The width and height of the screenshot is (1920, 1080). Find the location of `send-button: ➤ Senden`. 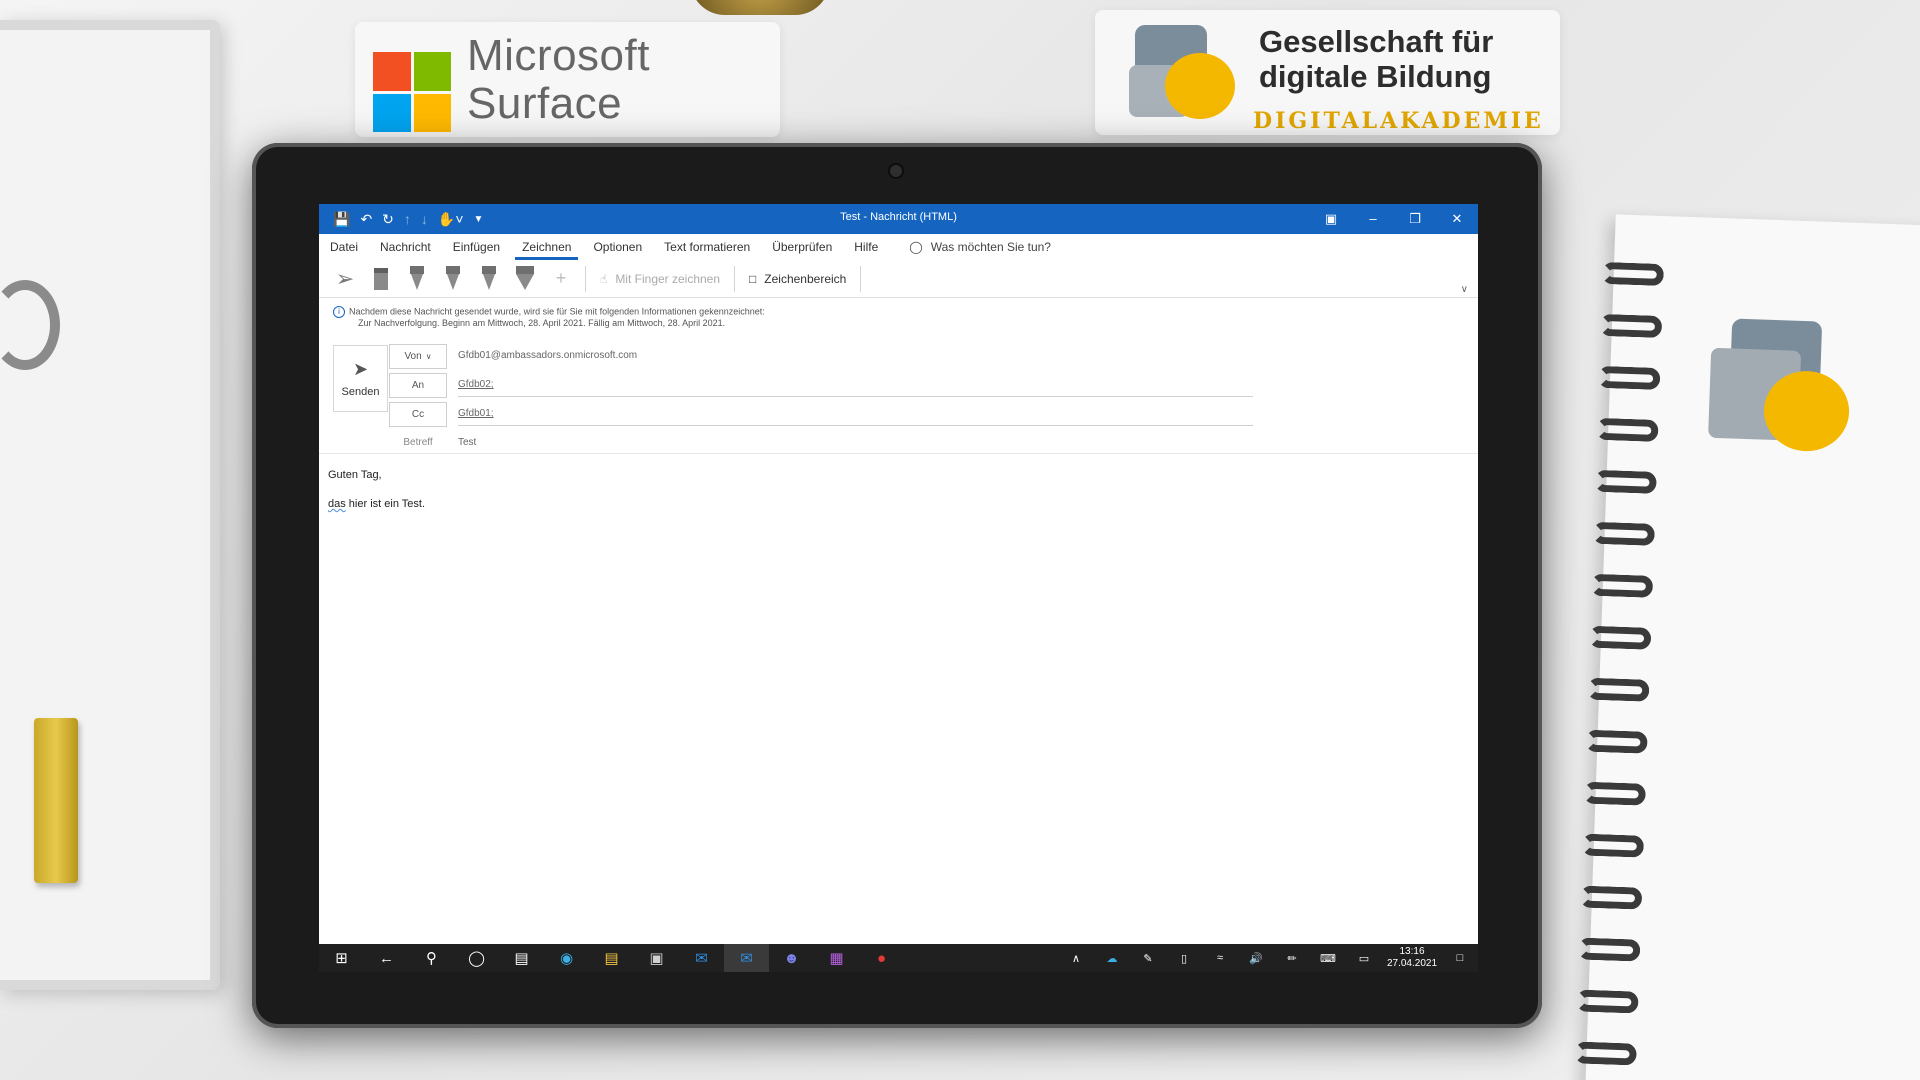

send-button: ➤ Senden is located at coordinates (360, 378).